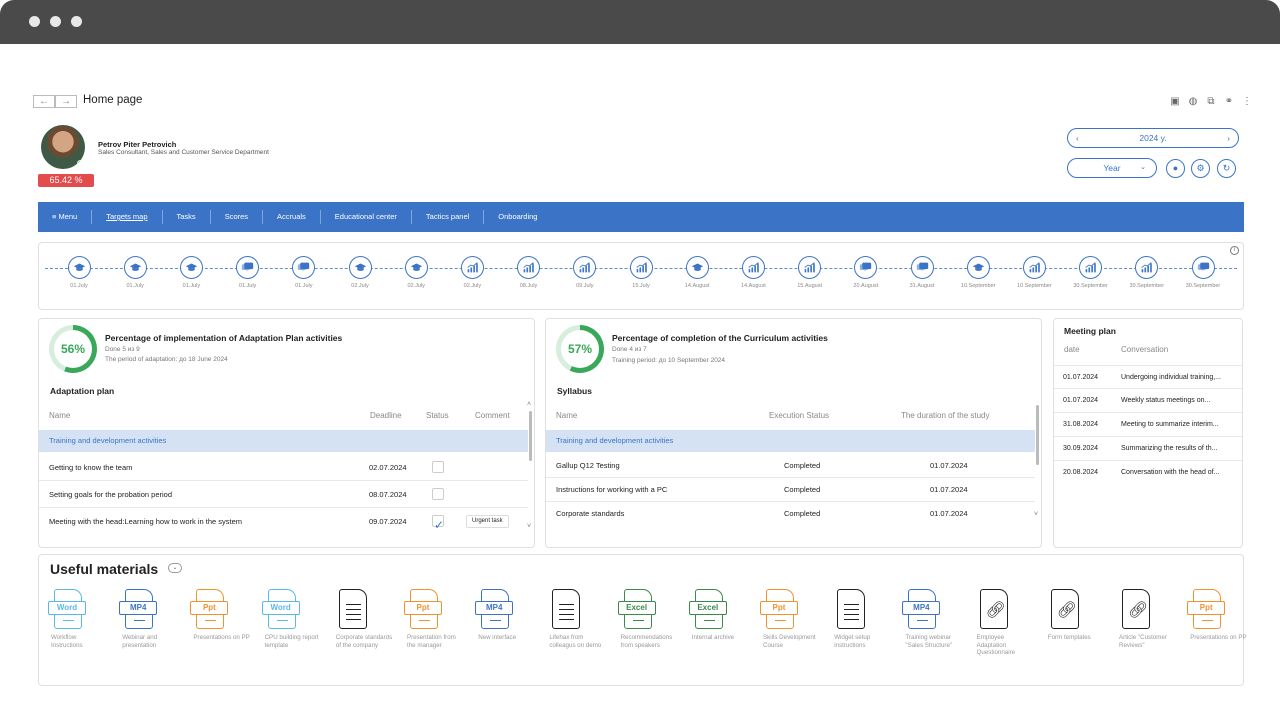  What do you see at coordinates (1148, 618) in the screenshot?
I see `material-item: 🔗︎ Article "Customer Reviews"` at bounding box center [1148, 618].